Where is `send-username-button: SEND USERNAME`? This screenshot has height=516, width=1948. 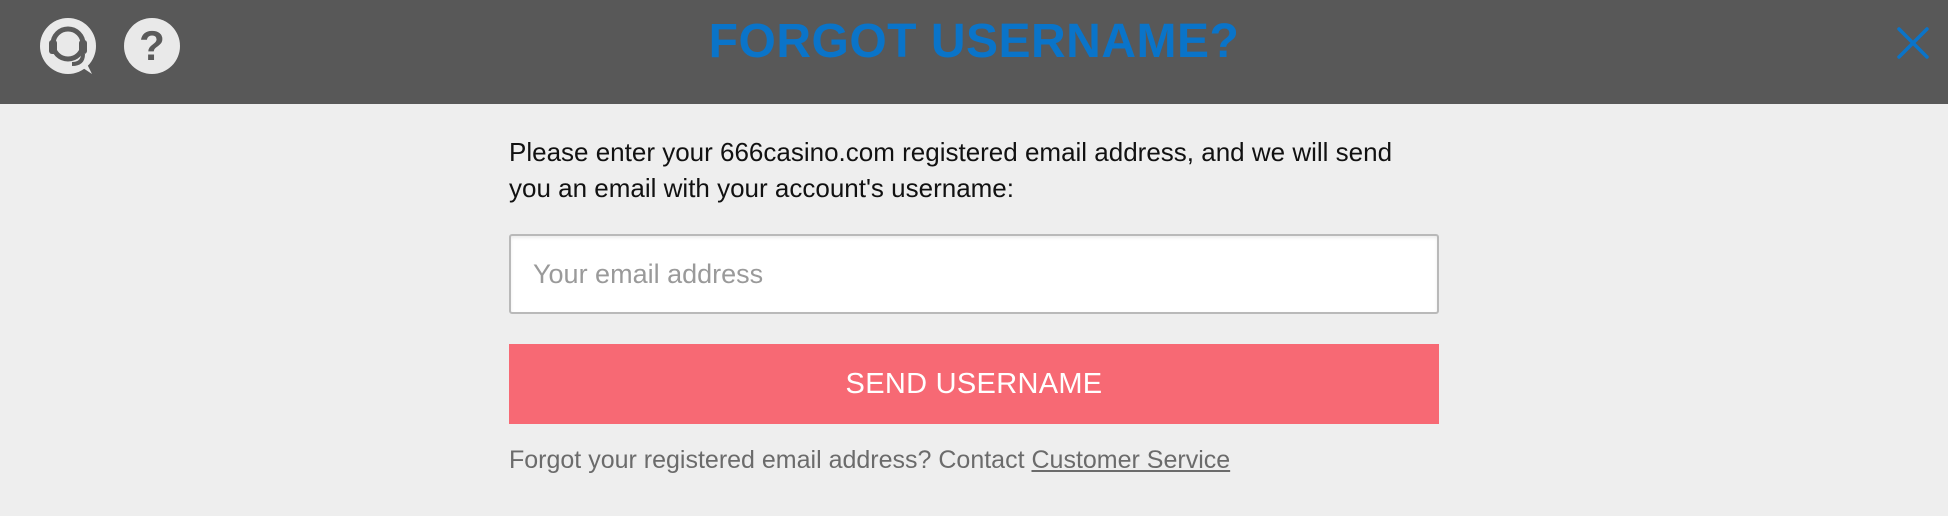
send-username-button: SEND USERNAME is located at coordinates (974, 384).